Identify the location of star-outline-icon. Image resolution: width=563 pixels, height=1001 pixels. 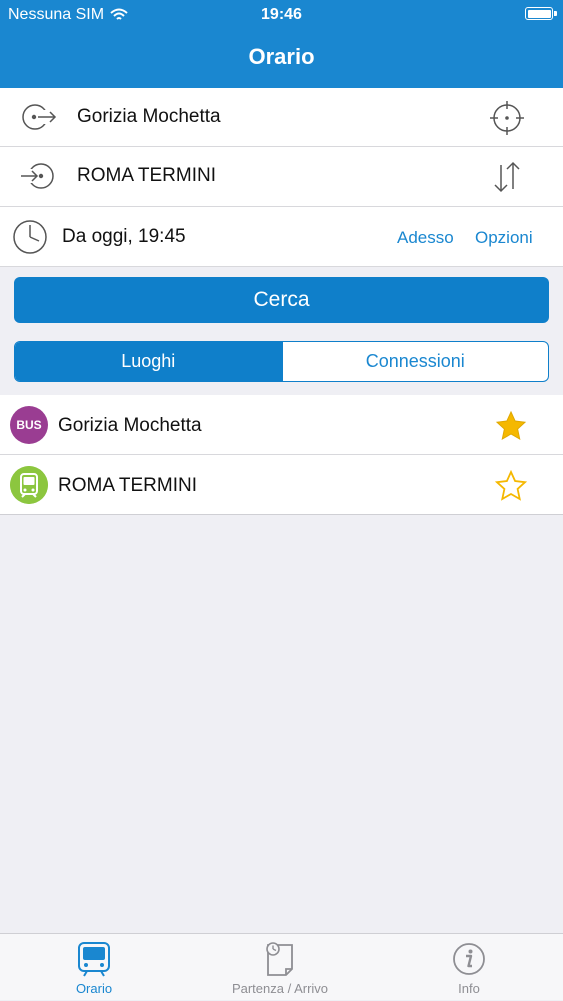
(511, 486).